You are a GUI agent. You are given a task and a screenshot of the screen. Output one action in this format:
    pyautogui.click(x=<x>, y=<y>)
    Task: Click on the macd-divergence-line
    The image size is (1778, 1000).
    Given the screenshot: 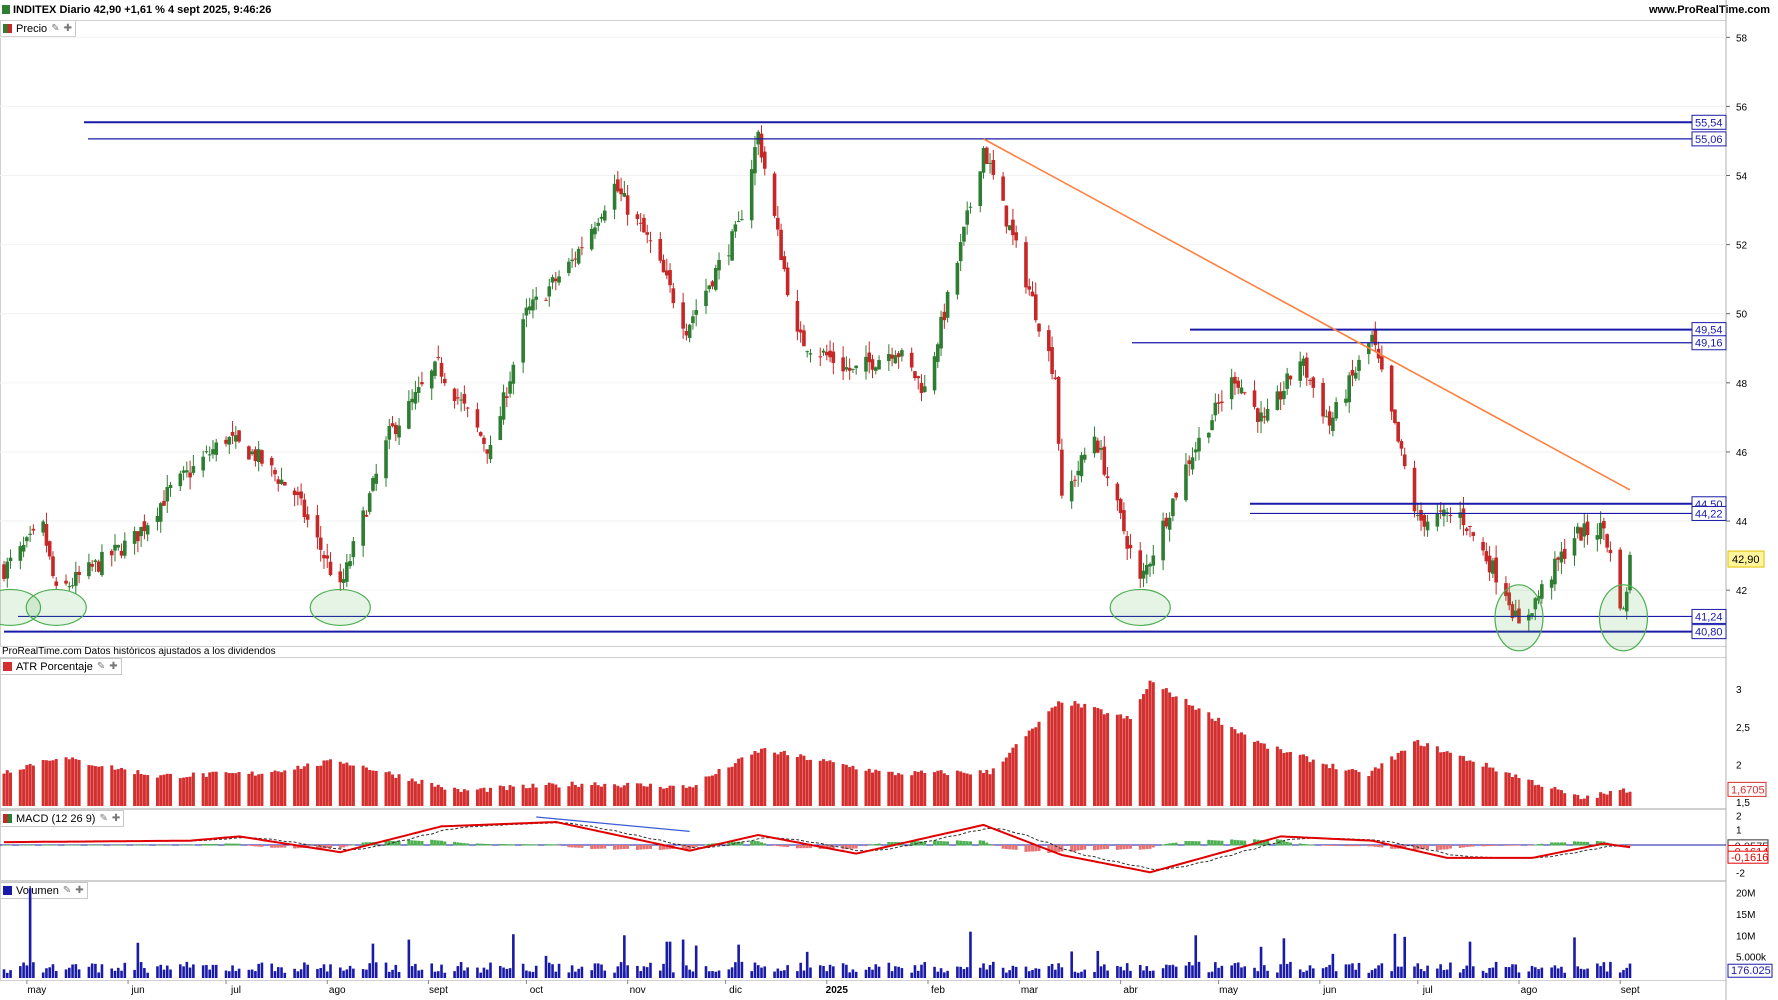 What is the action you would take?
    pyautogui.click(x=613, y=824)
    